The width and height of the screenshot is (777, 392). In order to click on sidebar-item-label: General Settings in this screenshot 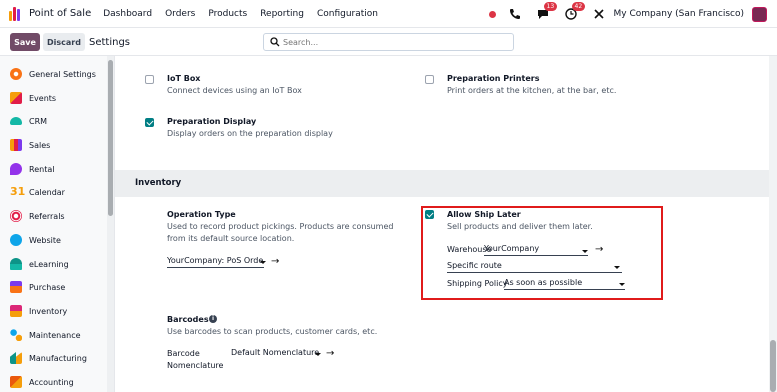, I will do `click(62, 74)`.